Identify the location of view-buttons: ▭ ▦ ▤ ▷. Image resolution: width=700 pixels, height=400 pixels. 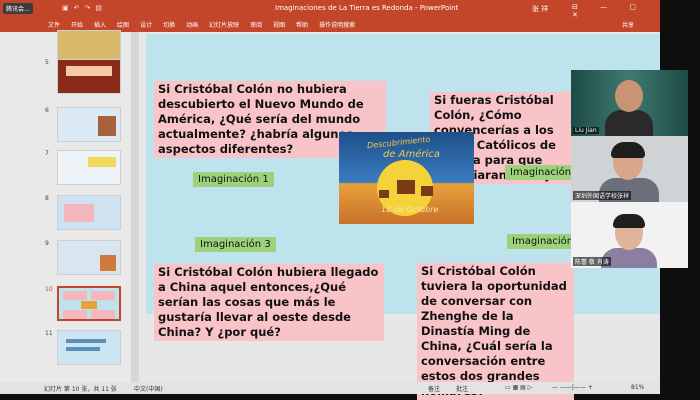
(518, 387).